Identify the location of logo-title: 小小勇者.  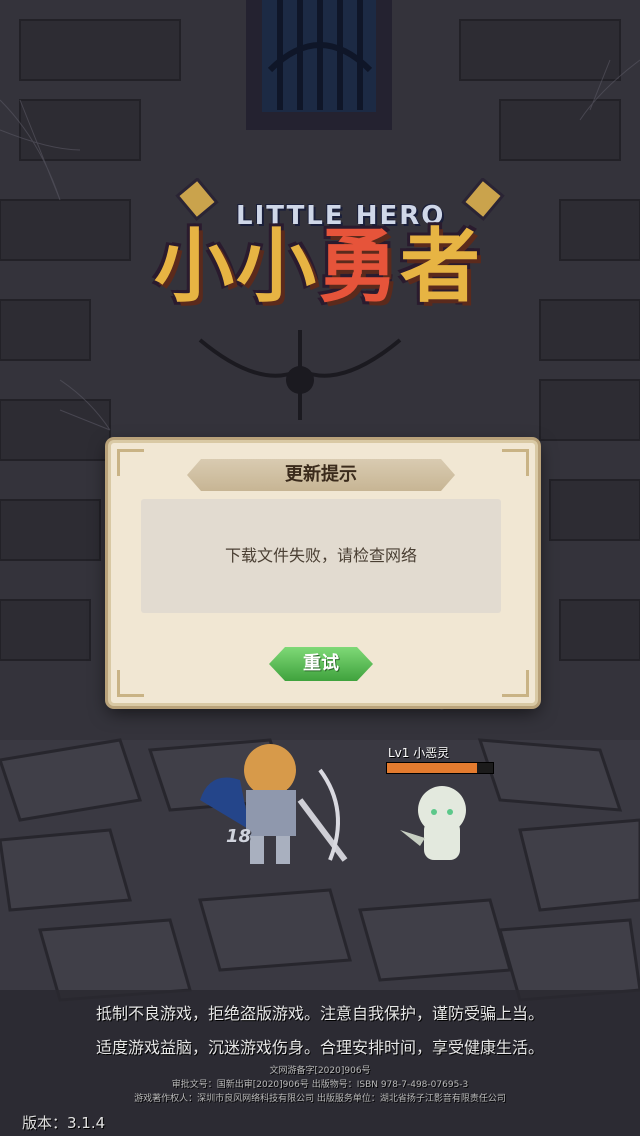
(318, 267).